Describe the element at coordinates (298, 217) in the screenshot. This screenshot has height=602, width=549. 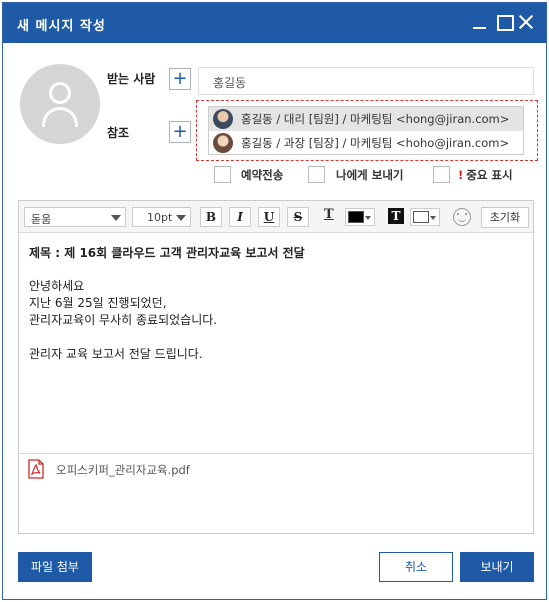
I see `strikethrough-button: S` at that location.